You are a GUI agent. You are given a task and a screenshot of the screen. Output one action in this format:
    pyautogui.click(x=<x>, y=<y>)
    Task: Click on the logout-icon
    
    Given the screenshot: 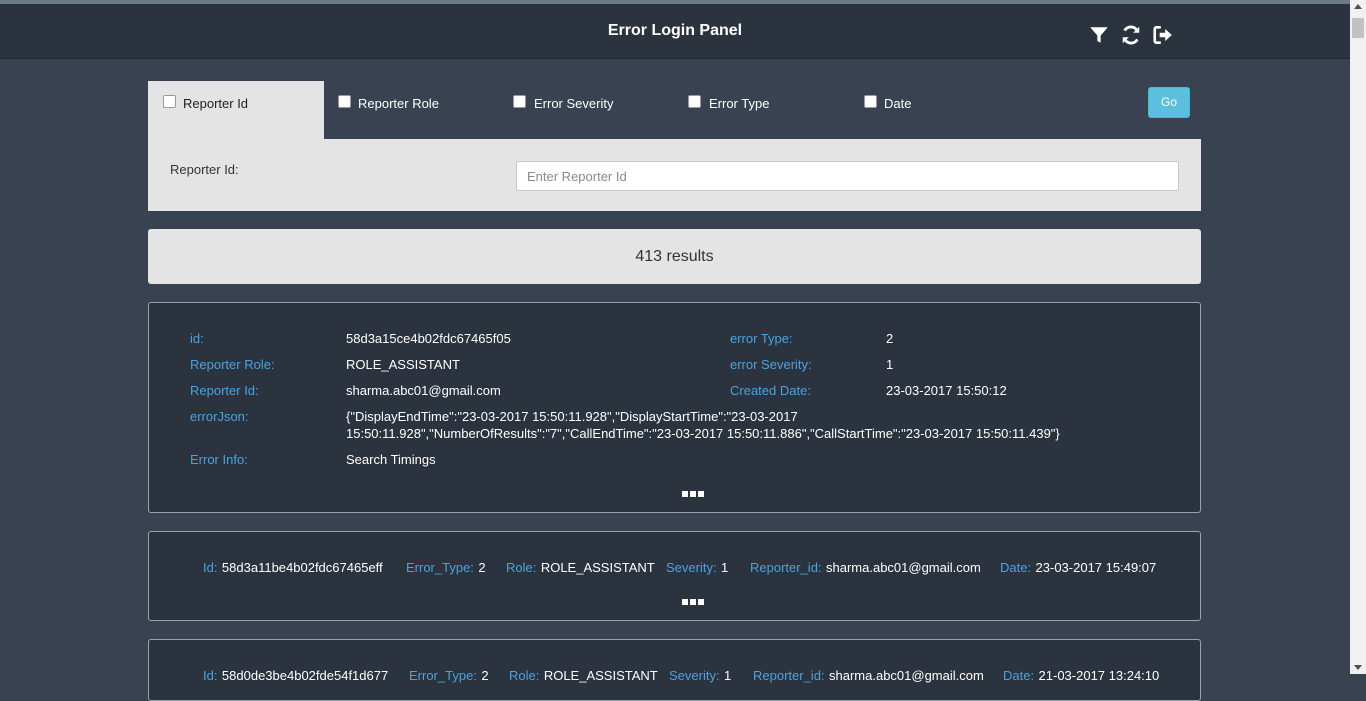 What is the action you would take?
    pyautogui.click(x=1163, y=35)
    